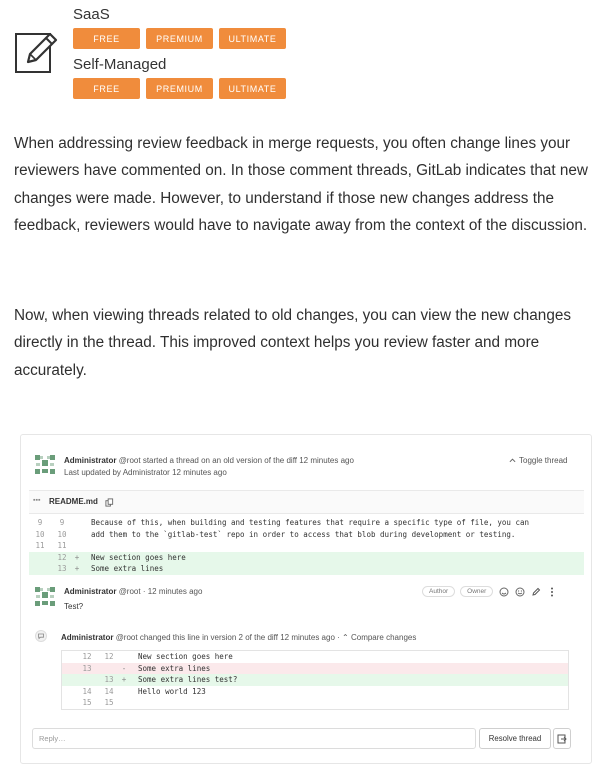  I want to click on old-line-number: 14, so click(87, 691).